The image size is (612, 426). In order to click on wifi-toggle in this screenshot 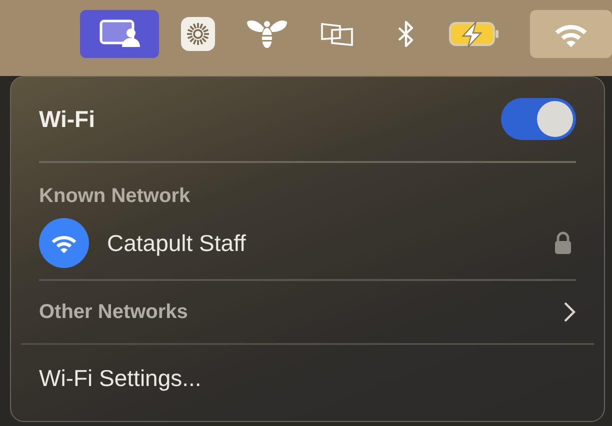, I will do `click(538, 119)`.